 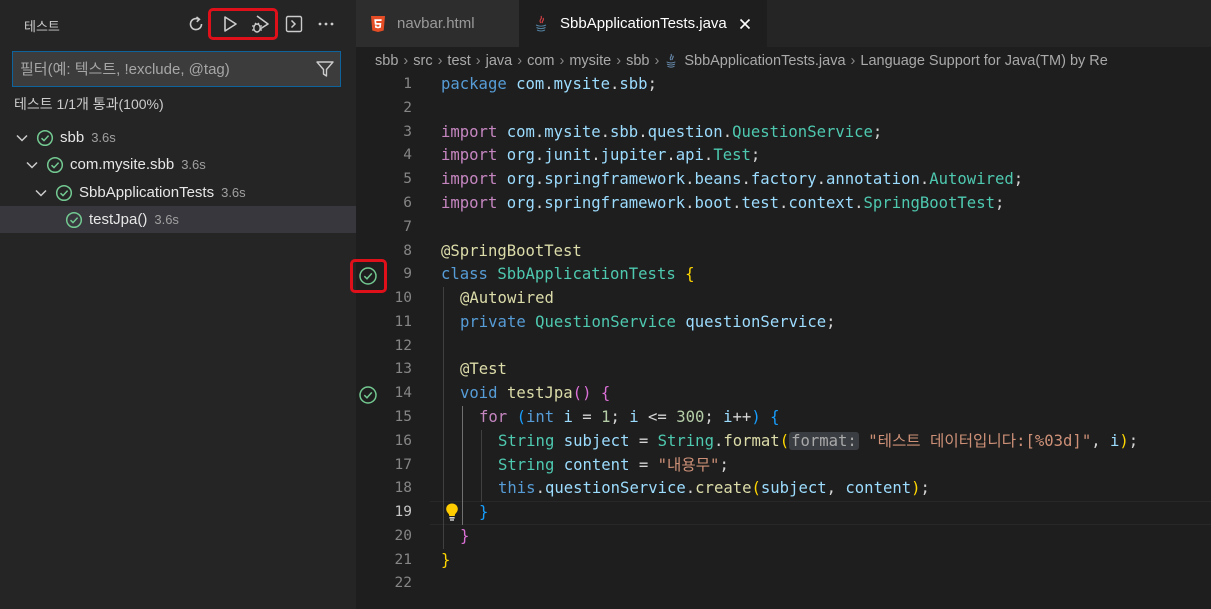 I want to click on show-output-button, so click(x=294, y=24).